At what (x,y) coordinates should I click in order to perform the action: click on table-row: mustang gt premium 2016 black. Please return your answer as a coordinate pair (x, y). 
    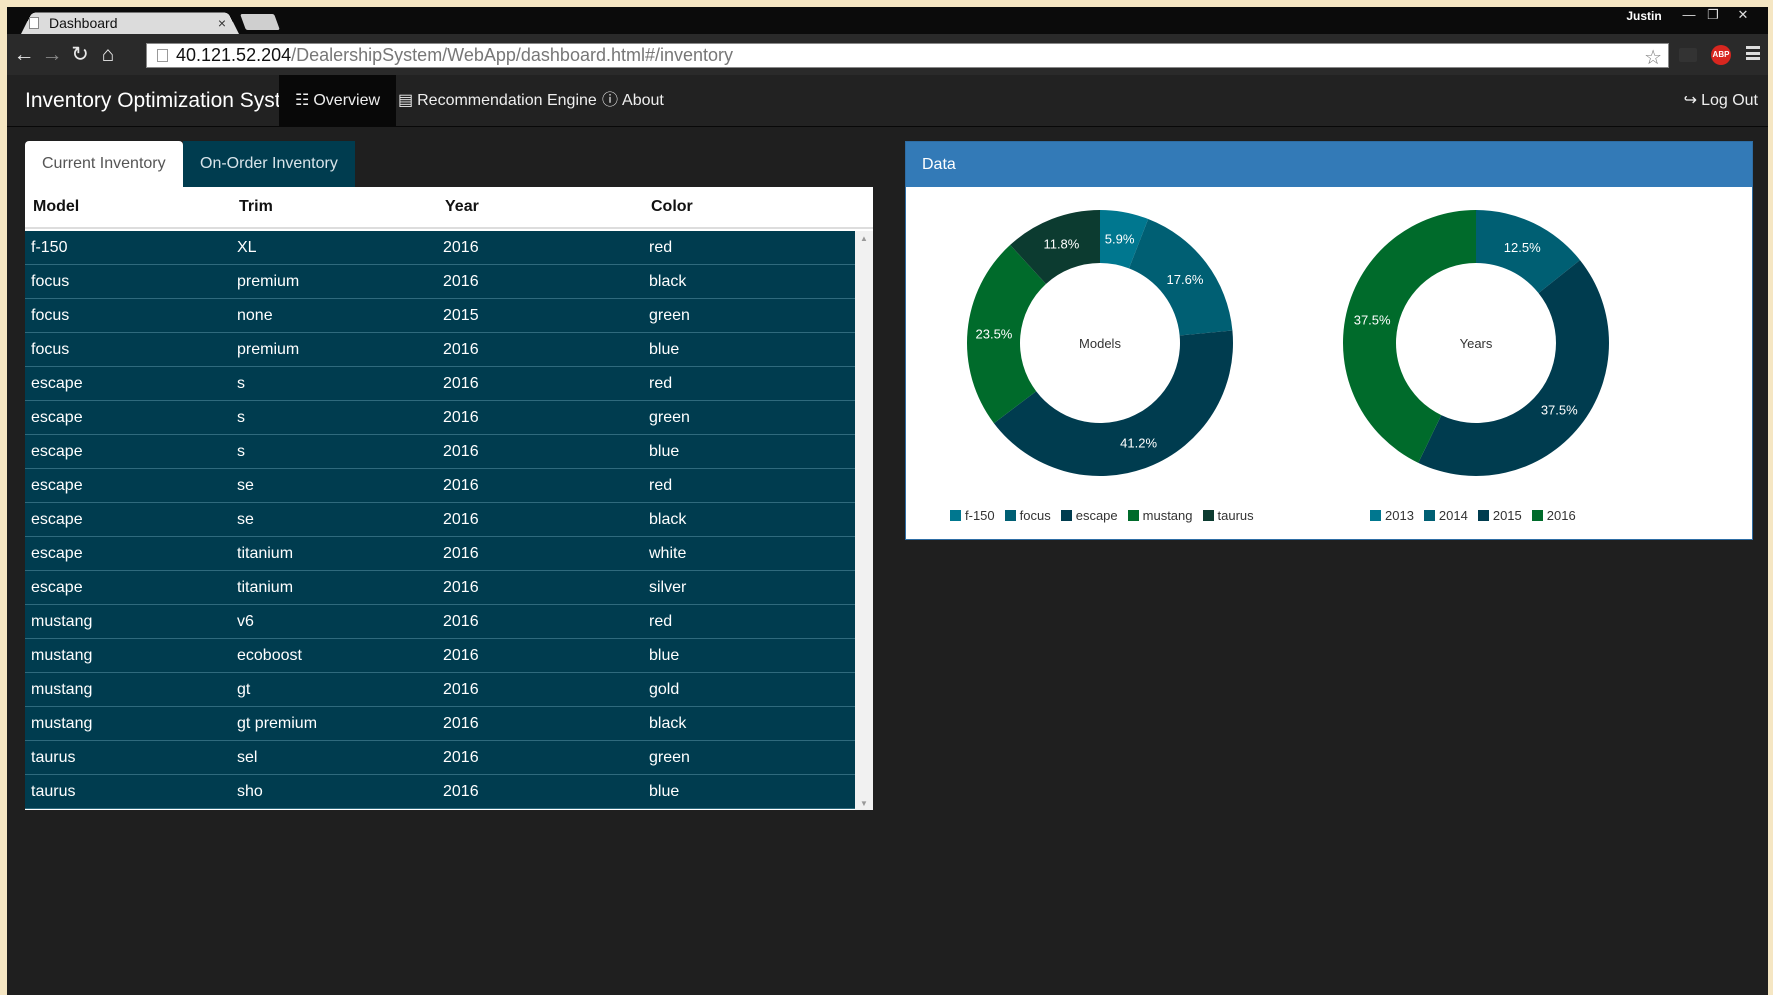
    Looking at the image, I should click on (440, 724).